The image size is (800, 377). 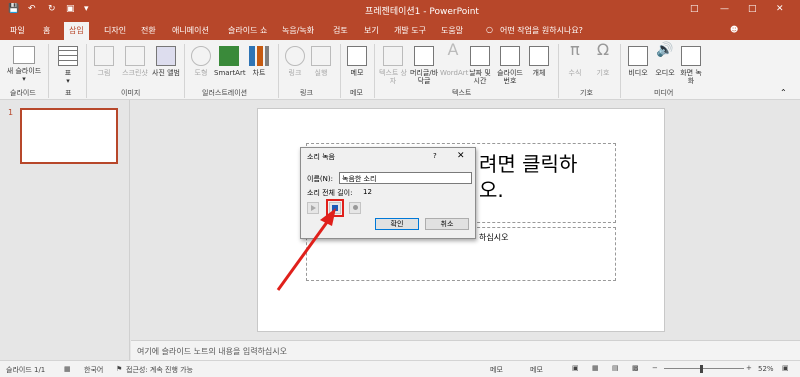 What do you see at coordinates (166, 61) in the screenshot?
I see `photo-album-button: 사진 앨범` at bounding box center [166, 61].